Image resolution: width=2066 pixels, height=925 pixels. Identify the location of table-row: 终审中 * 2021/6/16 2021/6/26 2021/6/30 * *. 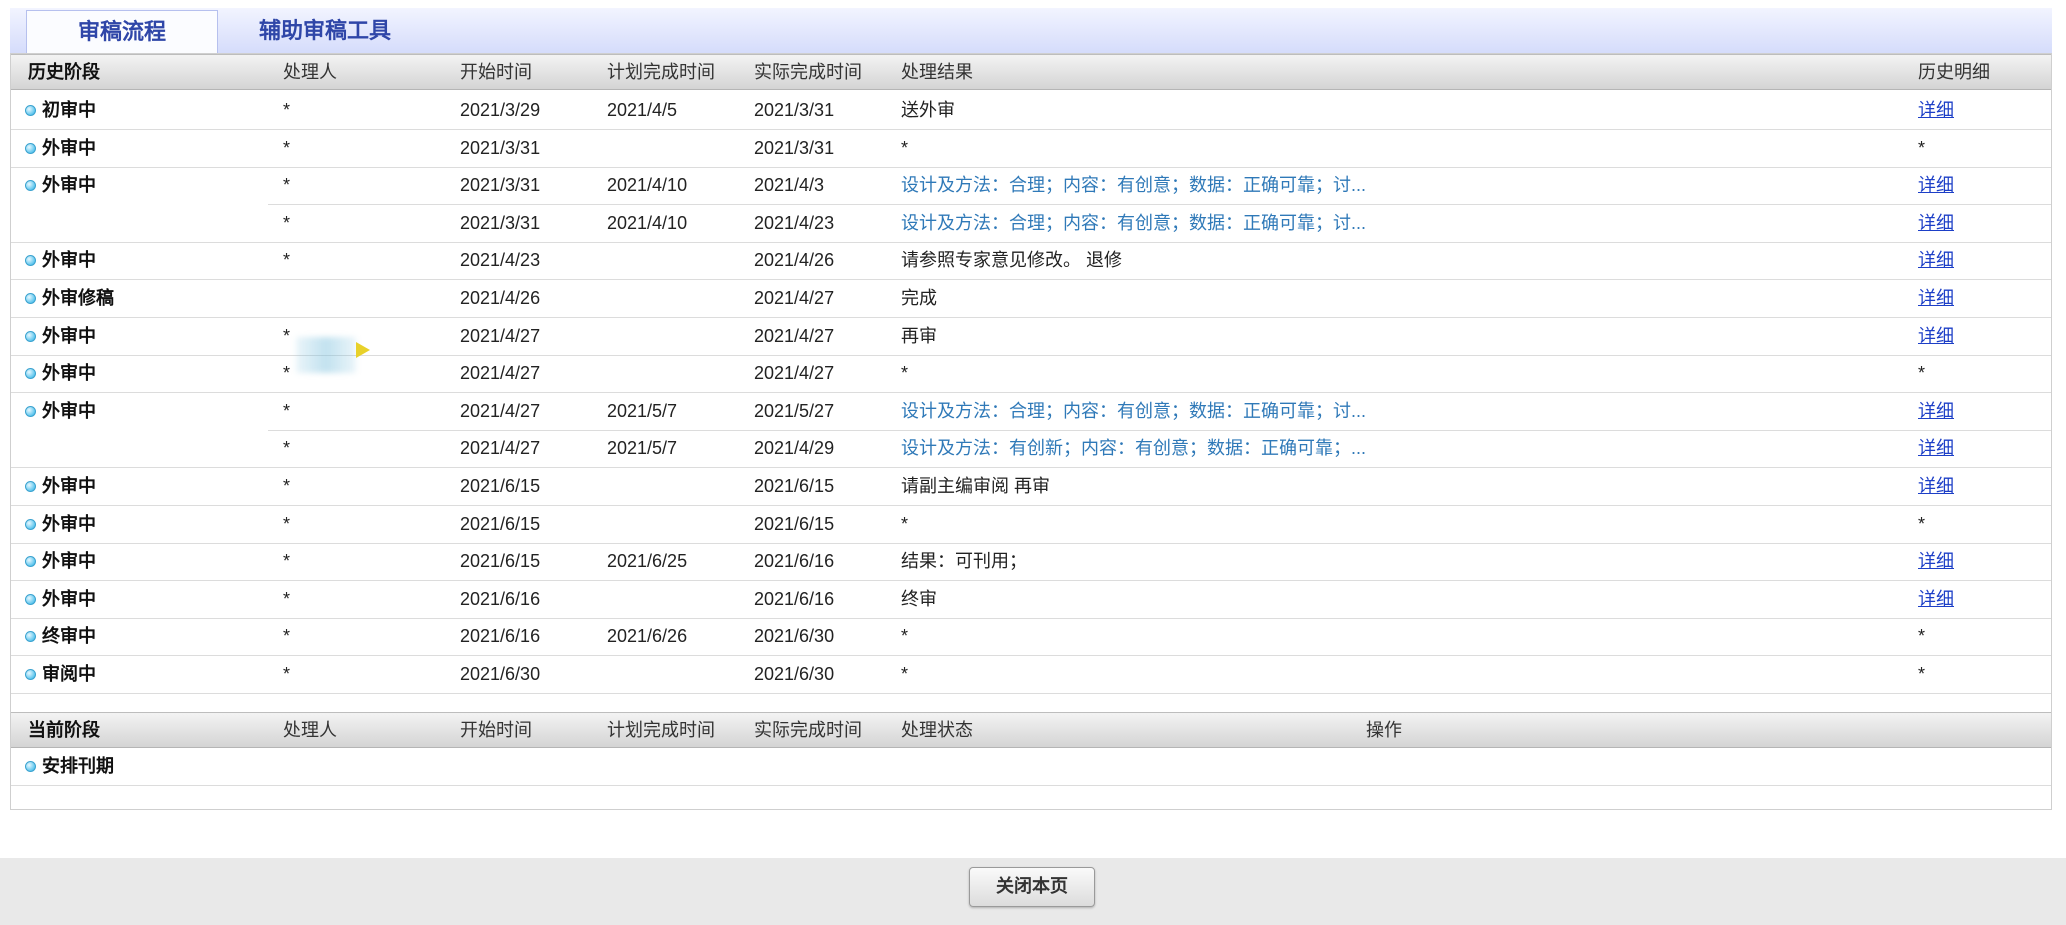
(1031, 637).